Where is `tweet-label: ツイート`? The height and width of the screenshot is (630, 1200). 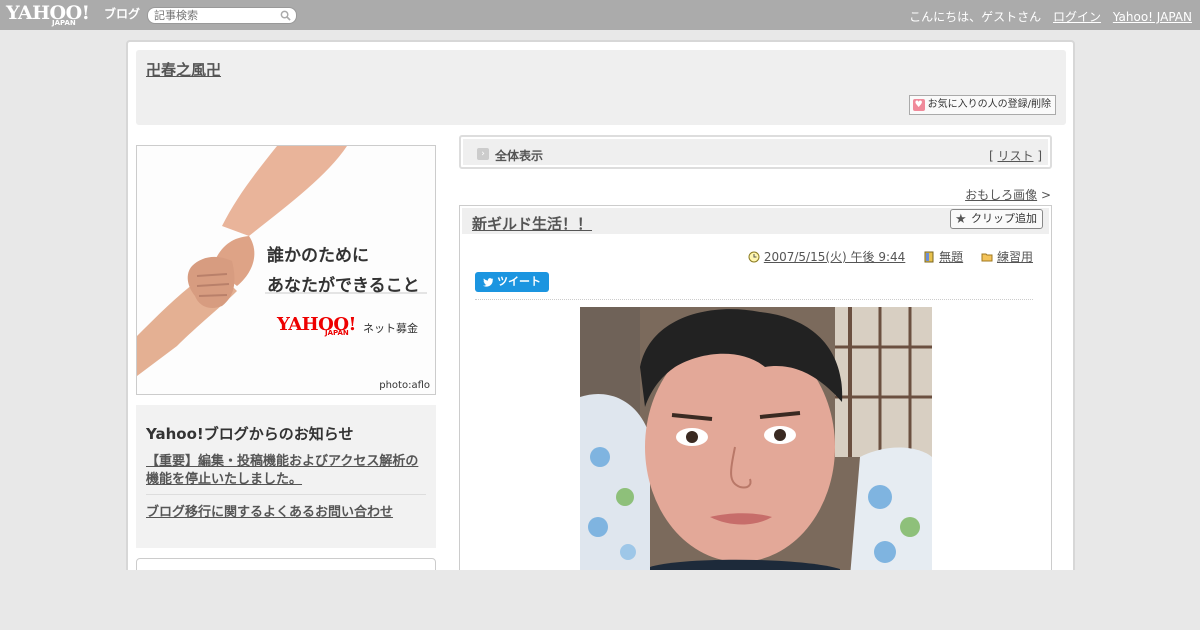 tweet-label: ツイート is located at coordinates (519, 281).